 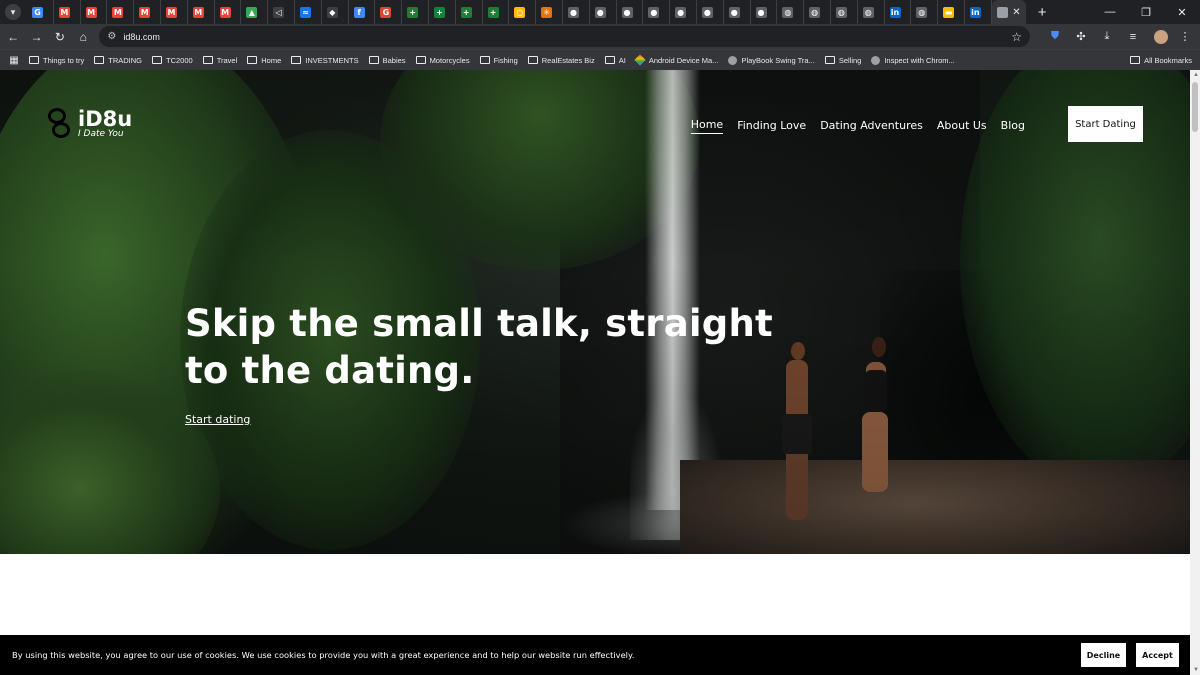 I want to click on decline-button: Decline, so click(x=1103, y=655).